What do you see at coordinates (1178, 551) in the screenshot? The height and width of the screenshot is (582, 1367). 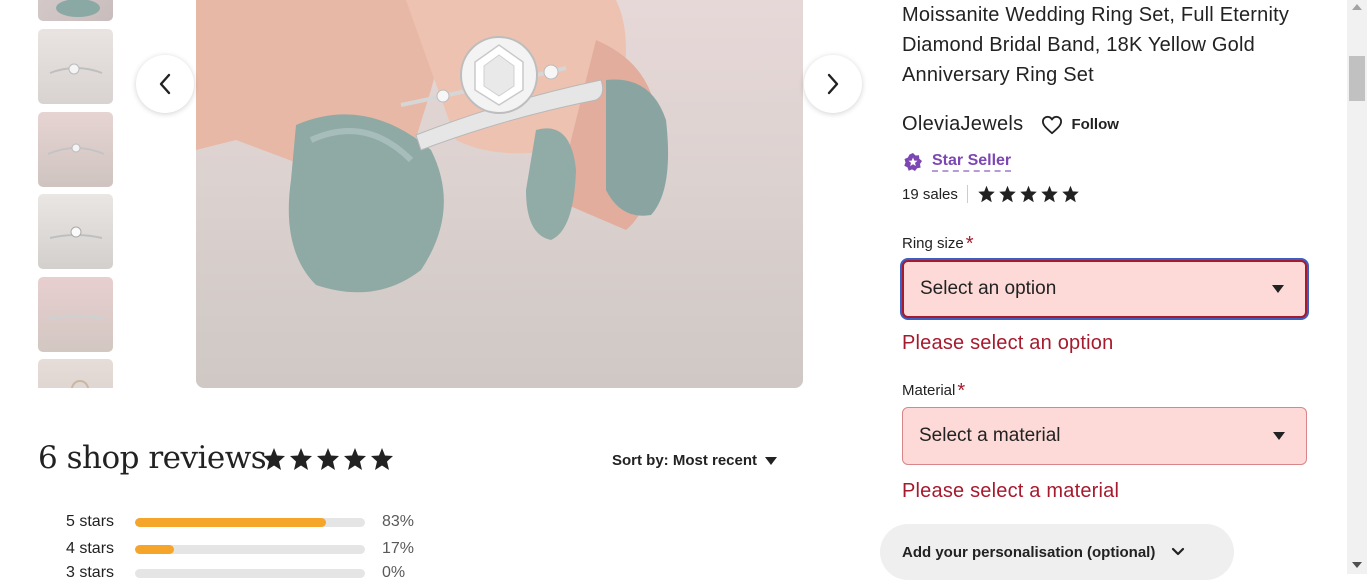 I see `chevron-down-icon` at bounding box center [1178, 551].